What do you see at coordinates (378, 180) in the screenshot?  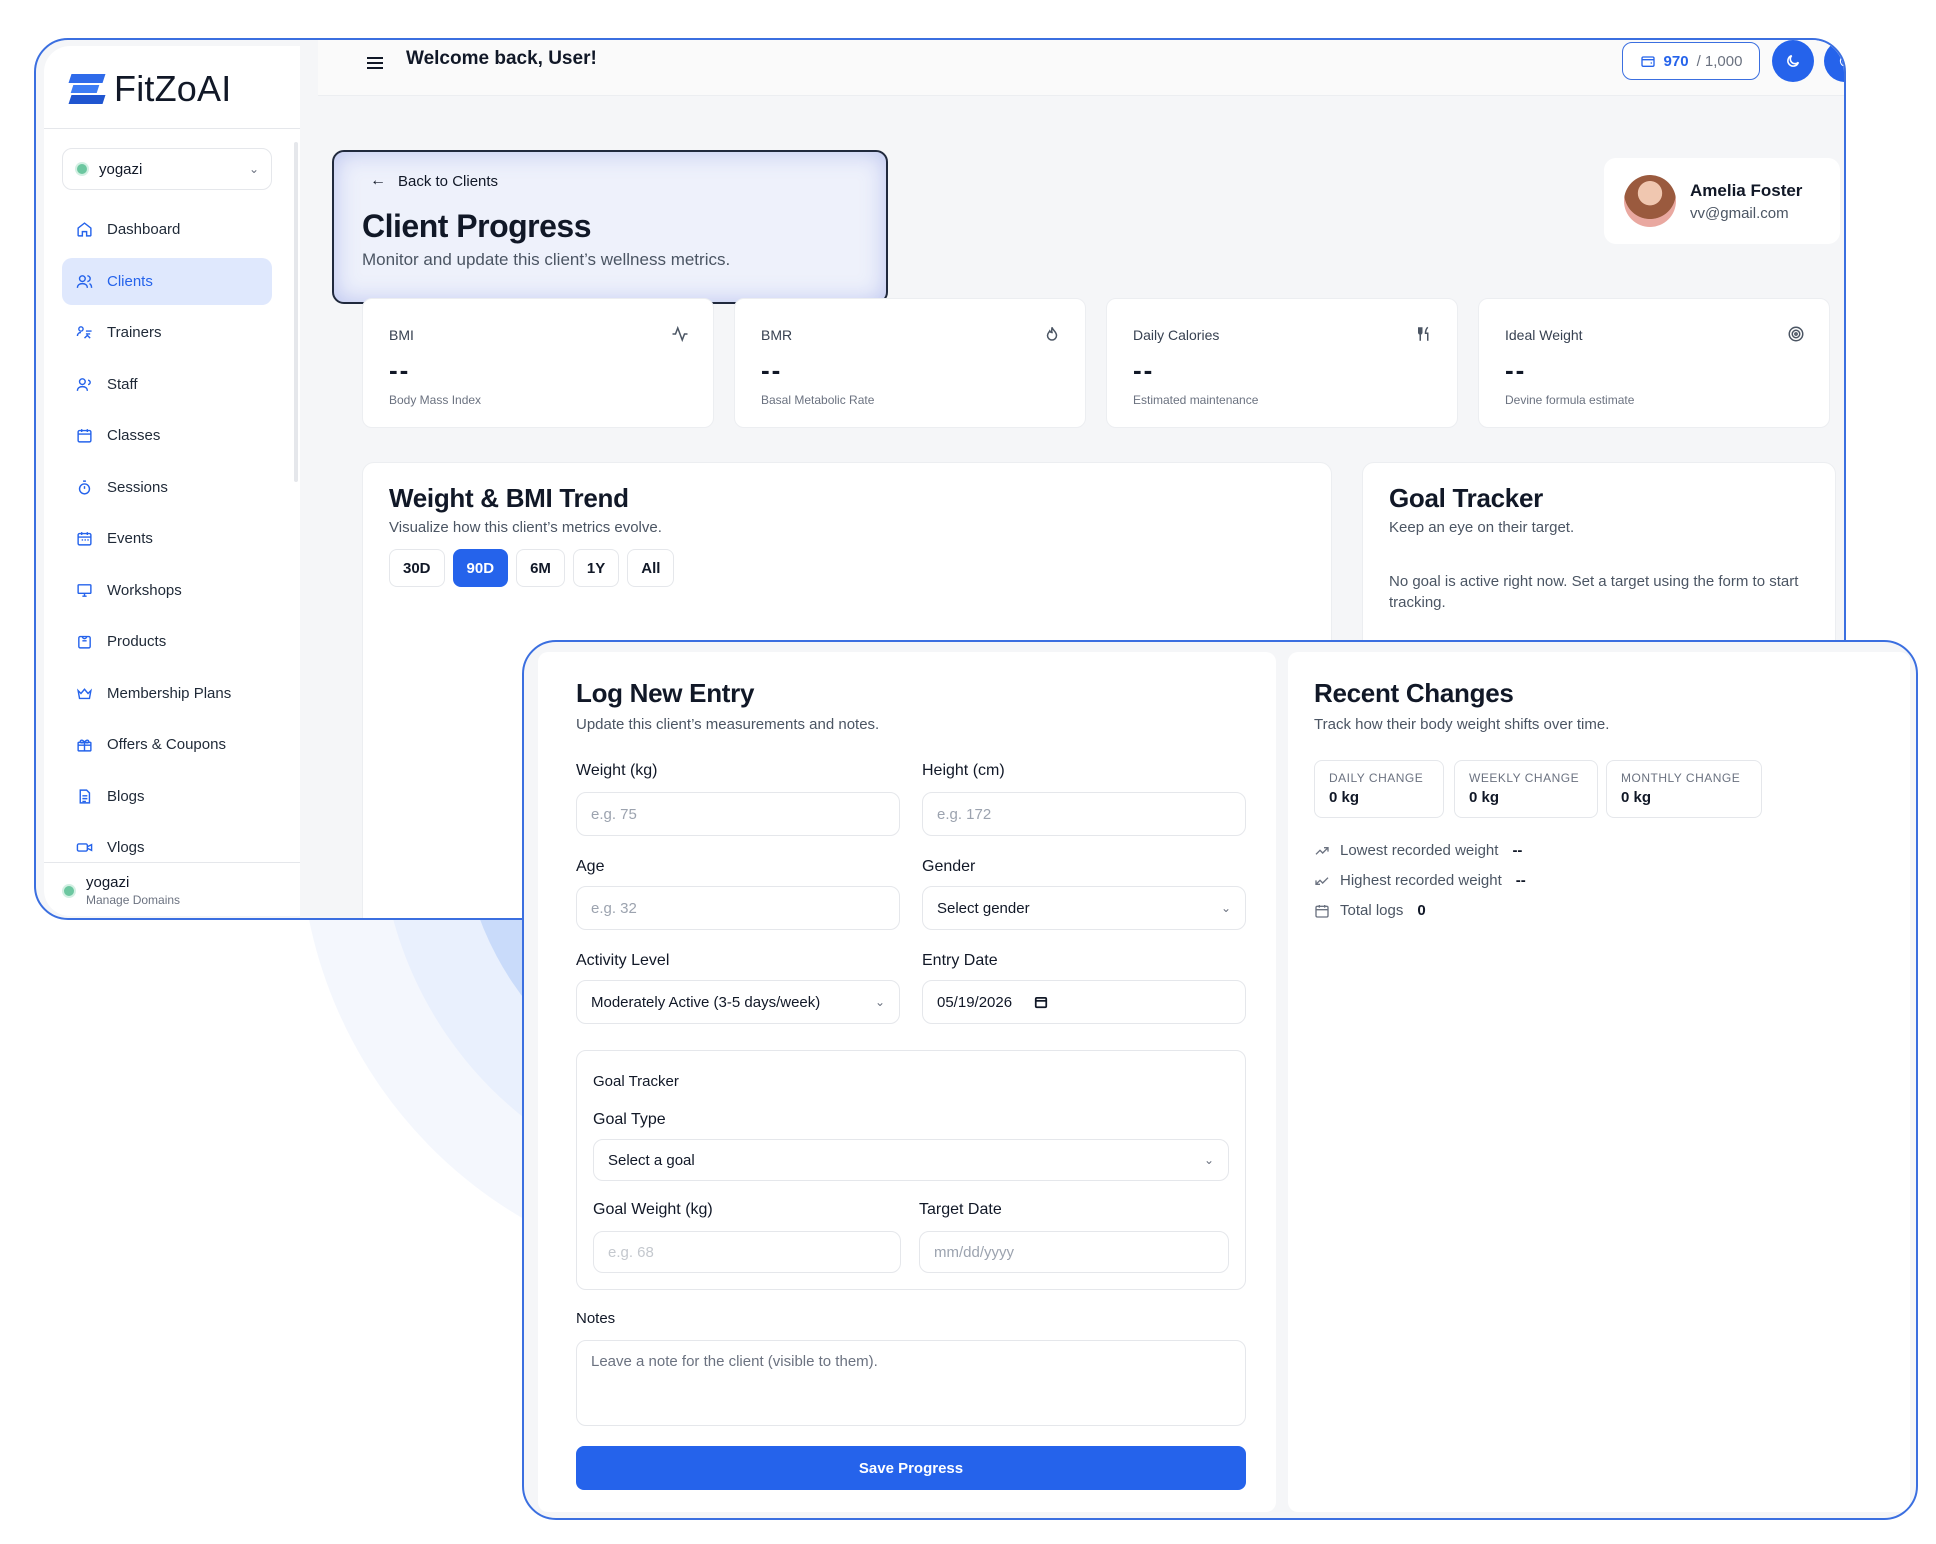 I see `arrow-left-icon: ←` at bounding box center [378, 180].